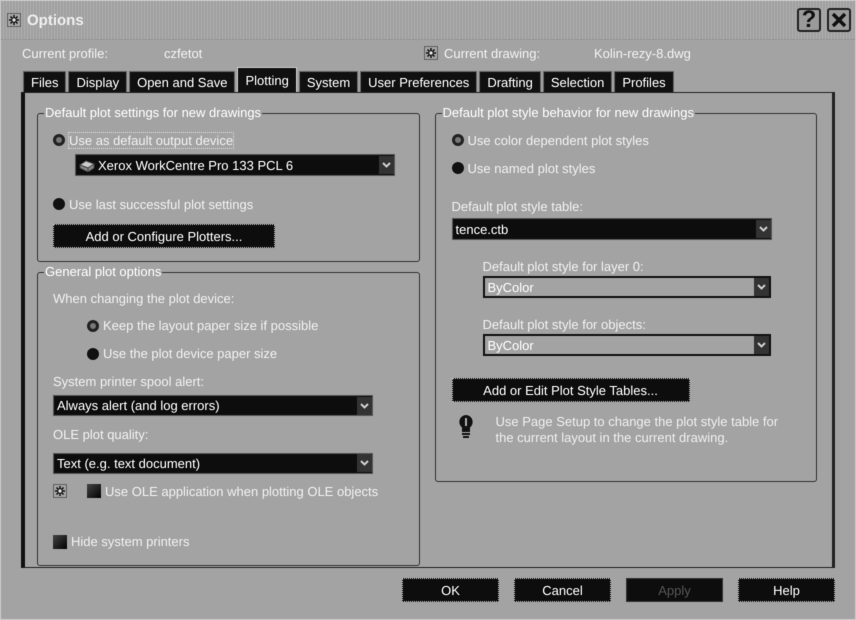 The height and width of the screenshot is (620, 856). Describe the element at coordinates (267, 79) in the screenshot. I see `tab: Plotting` at that location.